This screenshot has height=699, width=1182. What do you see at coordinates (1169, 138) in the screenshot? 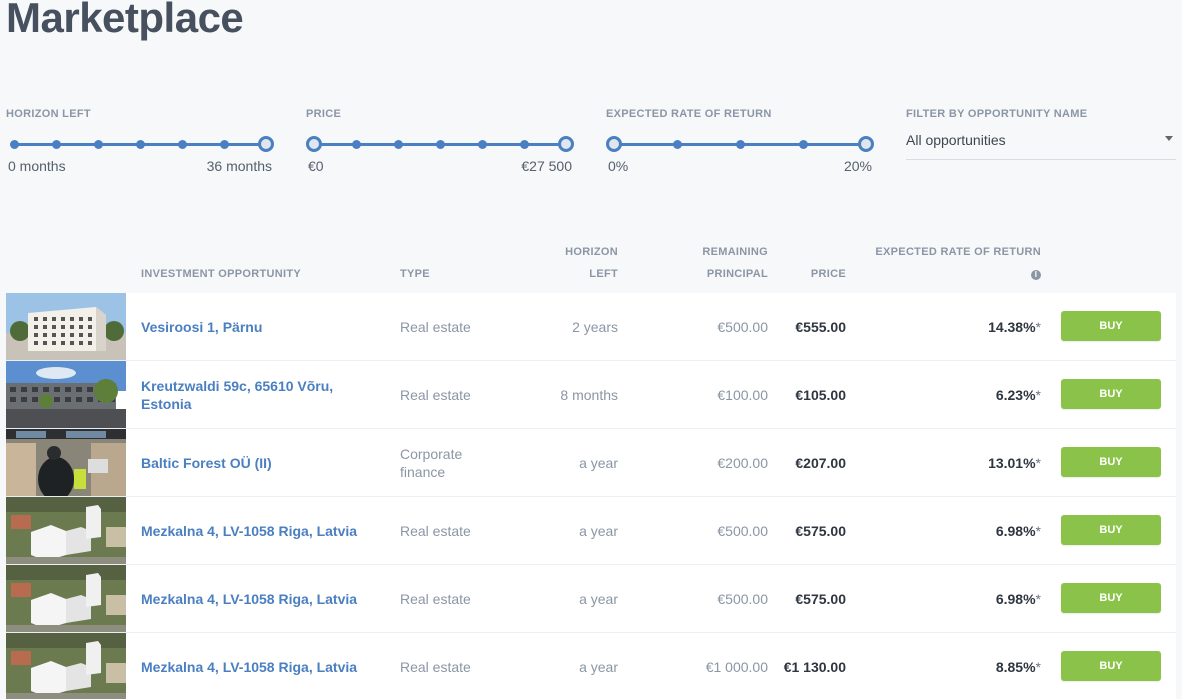
I see `caret-down-icon` at bounding box center [1169, 138].